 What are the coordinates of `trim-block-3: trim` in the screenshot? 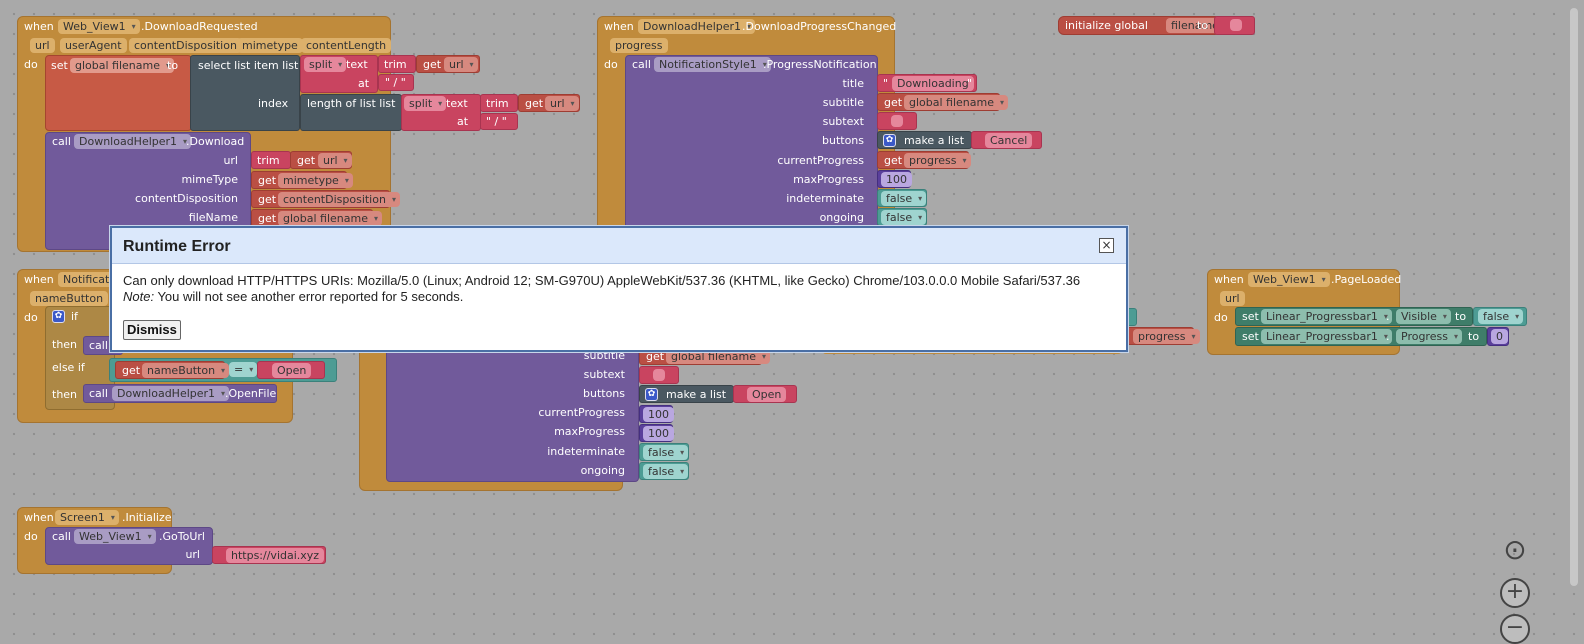 It's located at (271, 160).